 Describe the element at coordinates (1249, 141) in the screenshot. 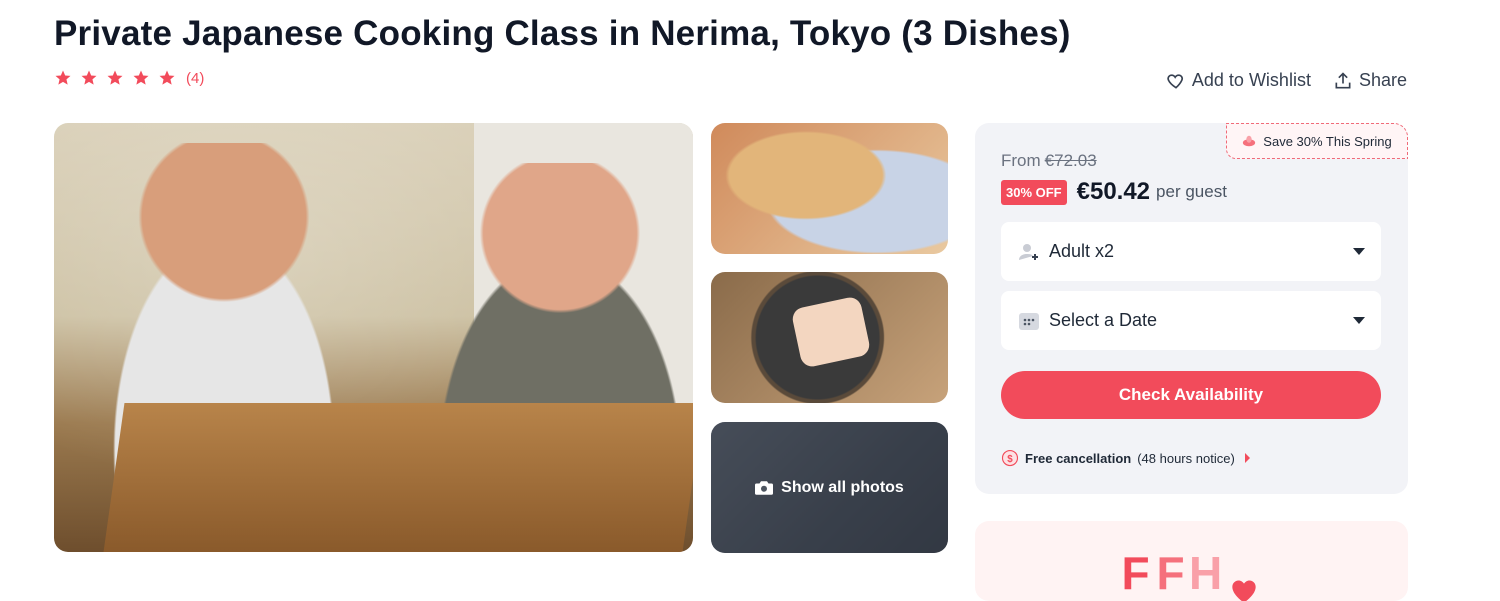

I see `sakura-icon` at that location.